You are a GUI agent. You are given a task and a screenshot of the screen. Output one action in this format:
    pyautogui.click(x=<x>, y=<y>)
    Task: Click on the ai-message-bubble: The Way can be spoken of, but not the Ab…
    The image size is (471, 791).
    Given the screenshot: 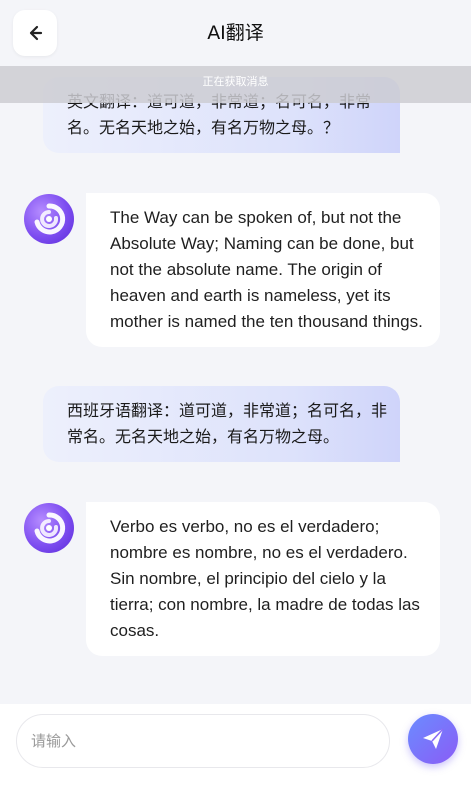 What is the action you would take?
    pyautogui.click(x=263, y=270)
    